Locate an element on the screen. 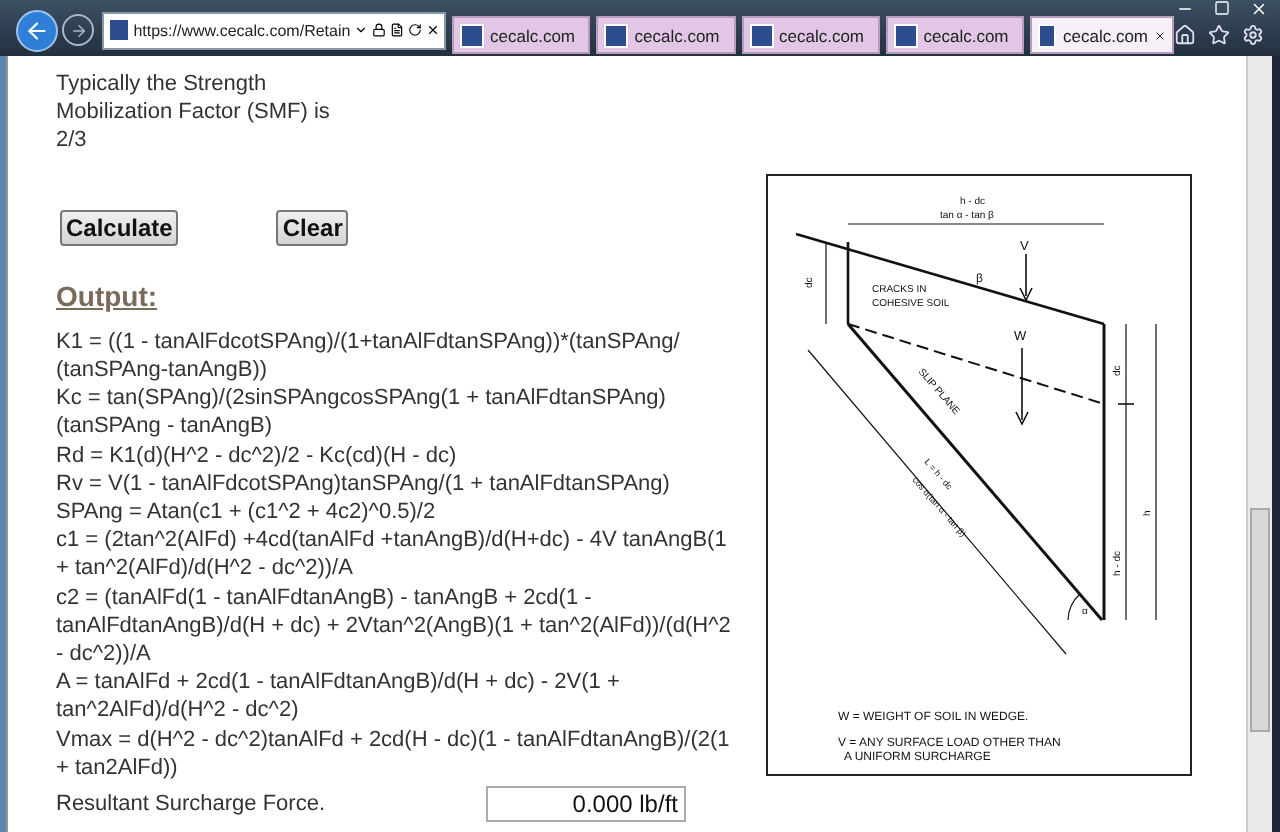  dropdown-icon is located at coordinates (361, 30).